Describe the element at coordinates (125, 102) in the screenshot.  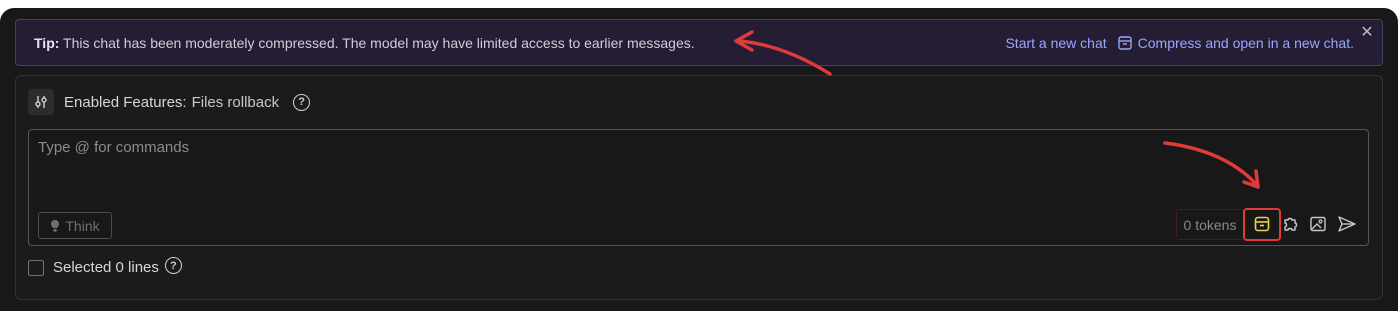
I see `features-label: Enabled Features:` at that location.